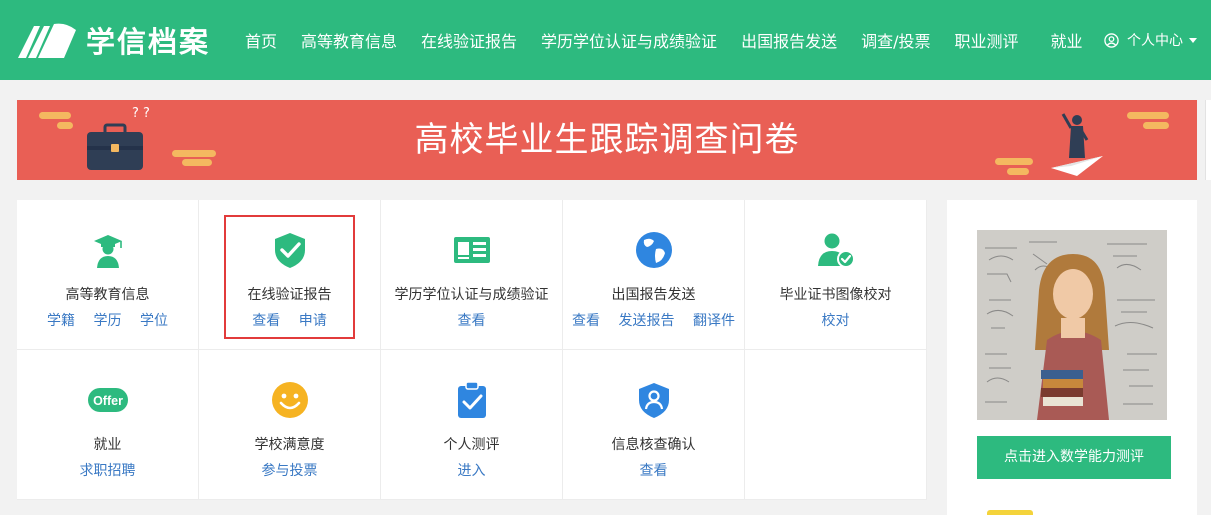 The image size is (1211, 515). What do you see at coordinates (1208, 140) in the screenshot?
I see `edge-sliver` at bounding box center [1208, 140].